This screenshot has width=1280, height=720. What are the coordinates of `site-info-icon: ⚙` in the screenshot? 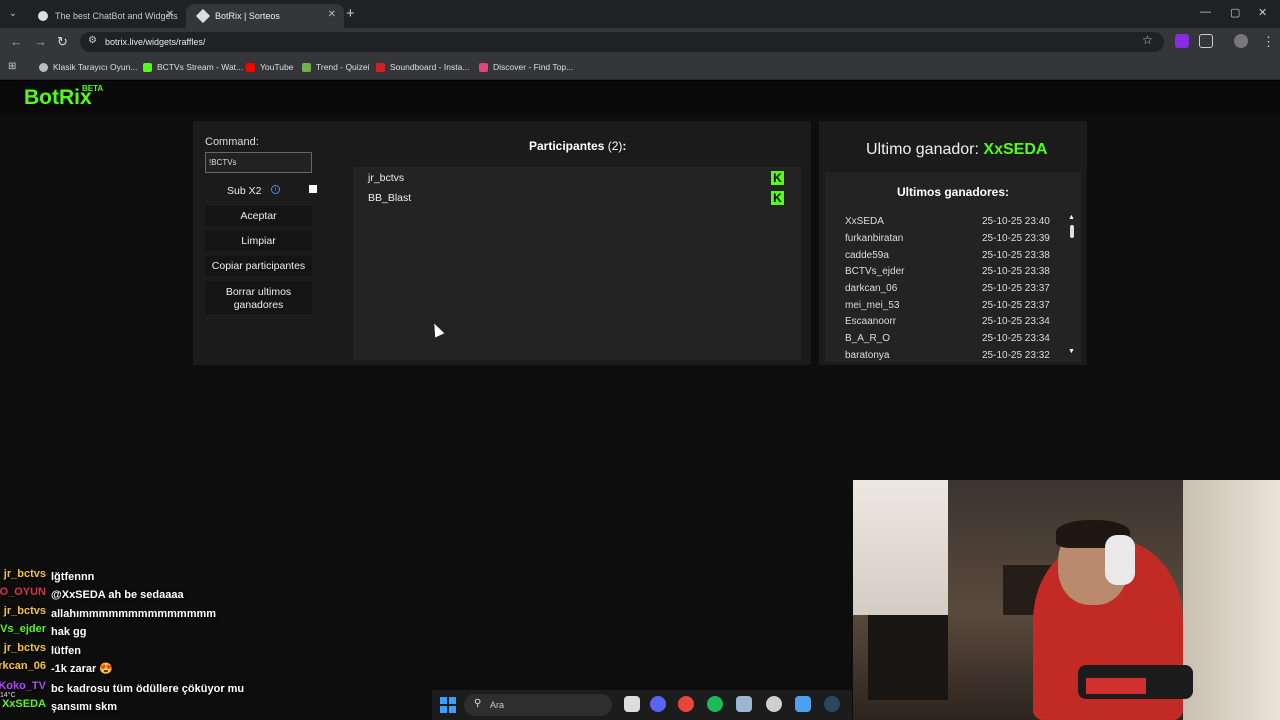 It's located at (92, 40).